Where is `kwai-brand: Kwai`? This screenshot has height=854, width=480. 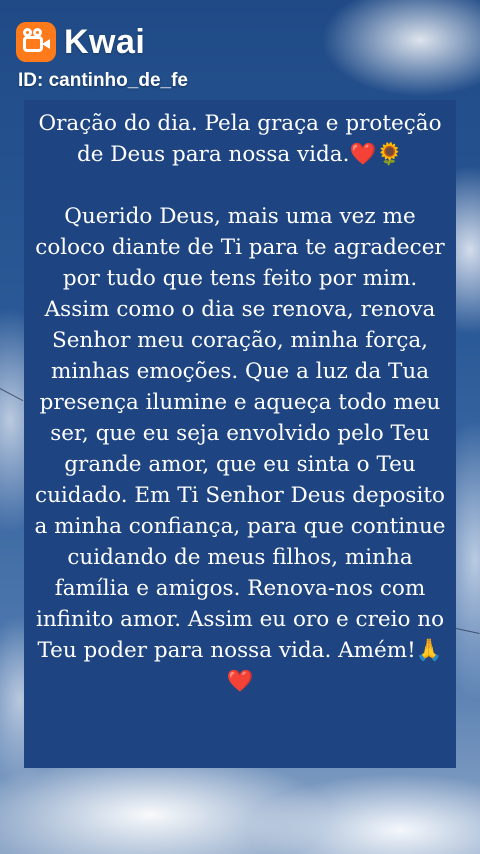
kwai-brand: Kwai is located at coordinates (80, 42).